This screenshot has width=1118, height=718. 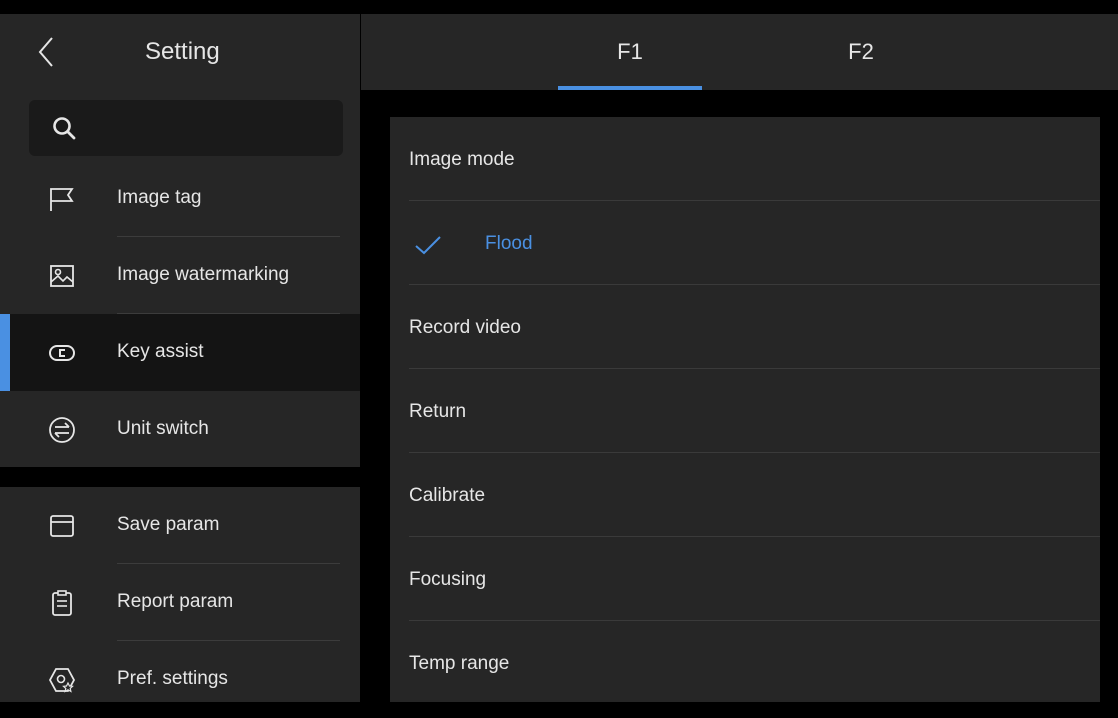 I want to click on tab-label: F1, so click(x=630, y=51).